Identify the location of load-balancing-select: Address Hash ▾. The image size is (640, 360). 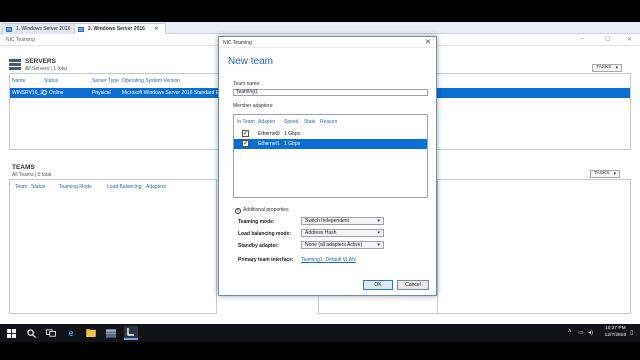
(342, 233).